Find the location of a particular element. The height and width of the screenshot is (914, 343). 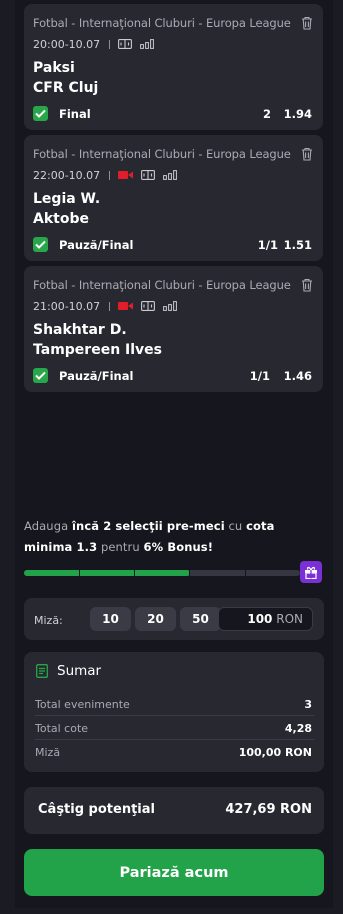

stake-currency: RON is located at coordinates (289, 619).